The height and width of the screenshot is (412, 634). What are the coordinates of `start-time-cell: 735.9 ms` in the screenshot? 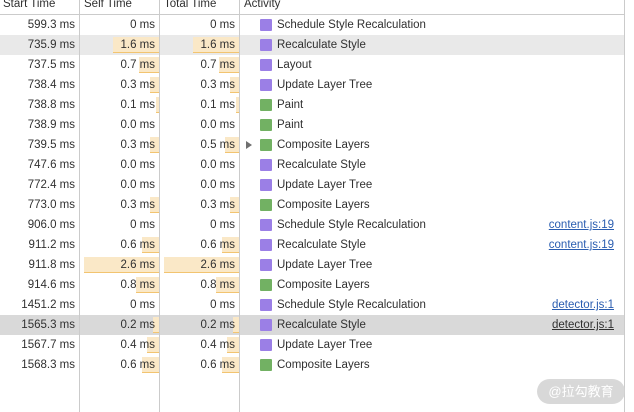 It's located at (40, 45).